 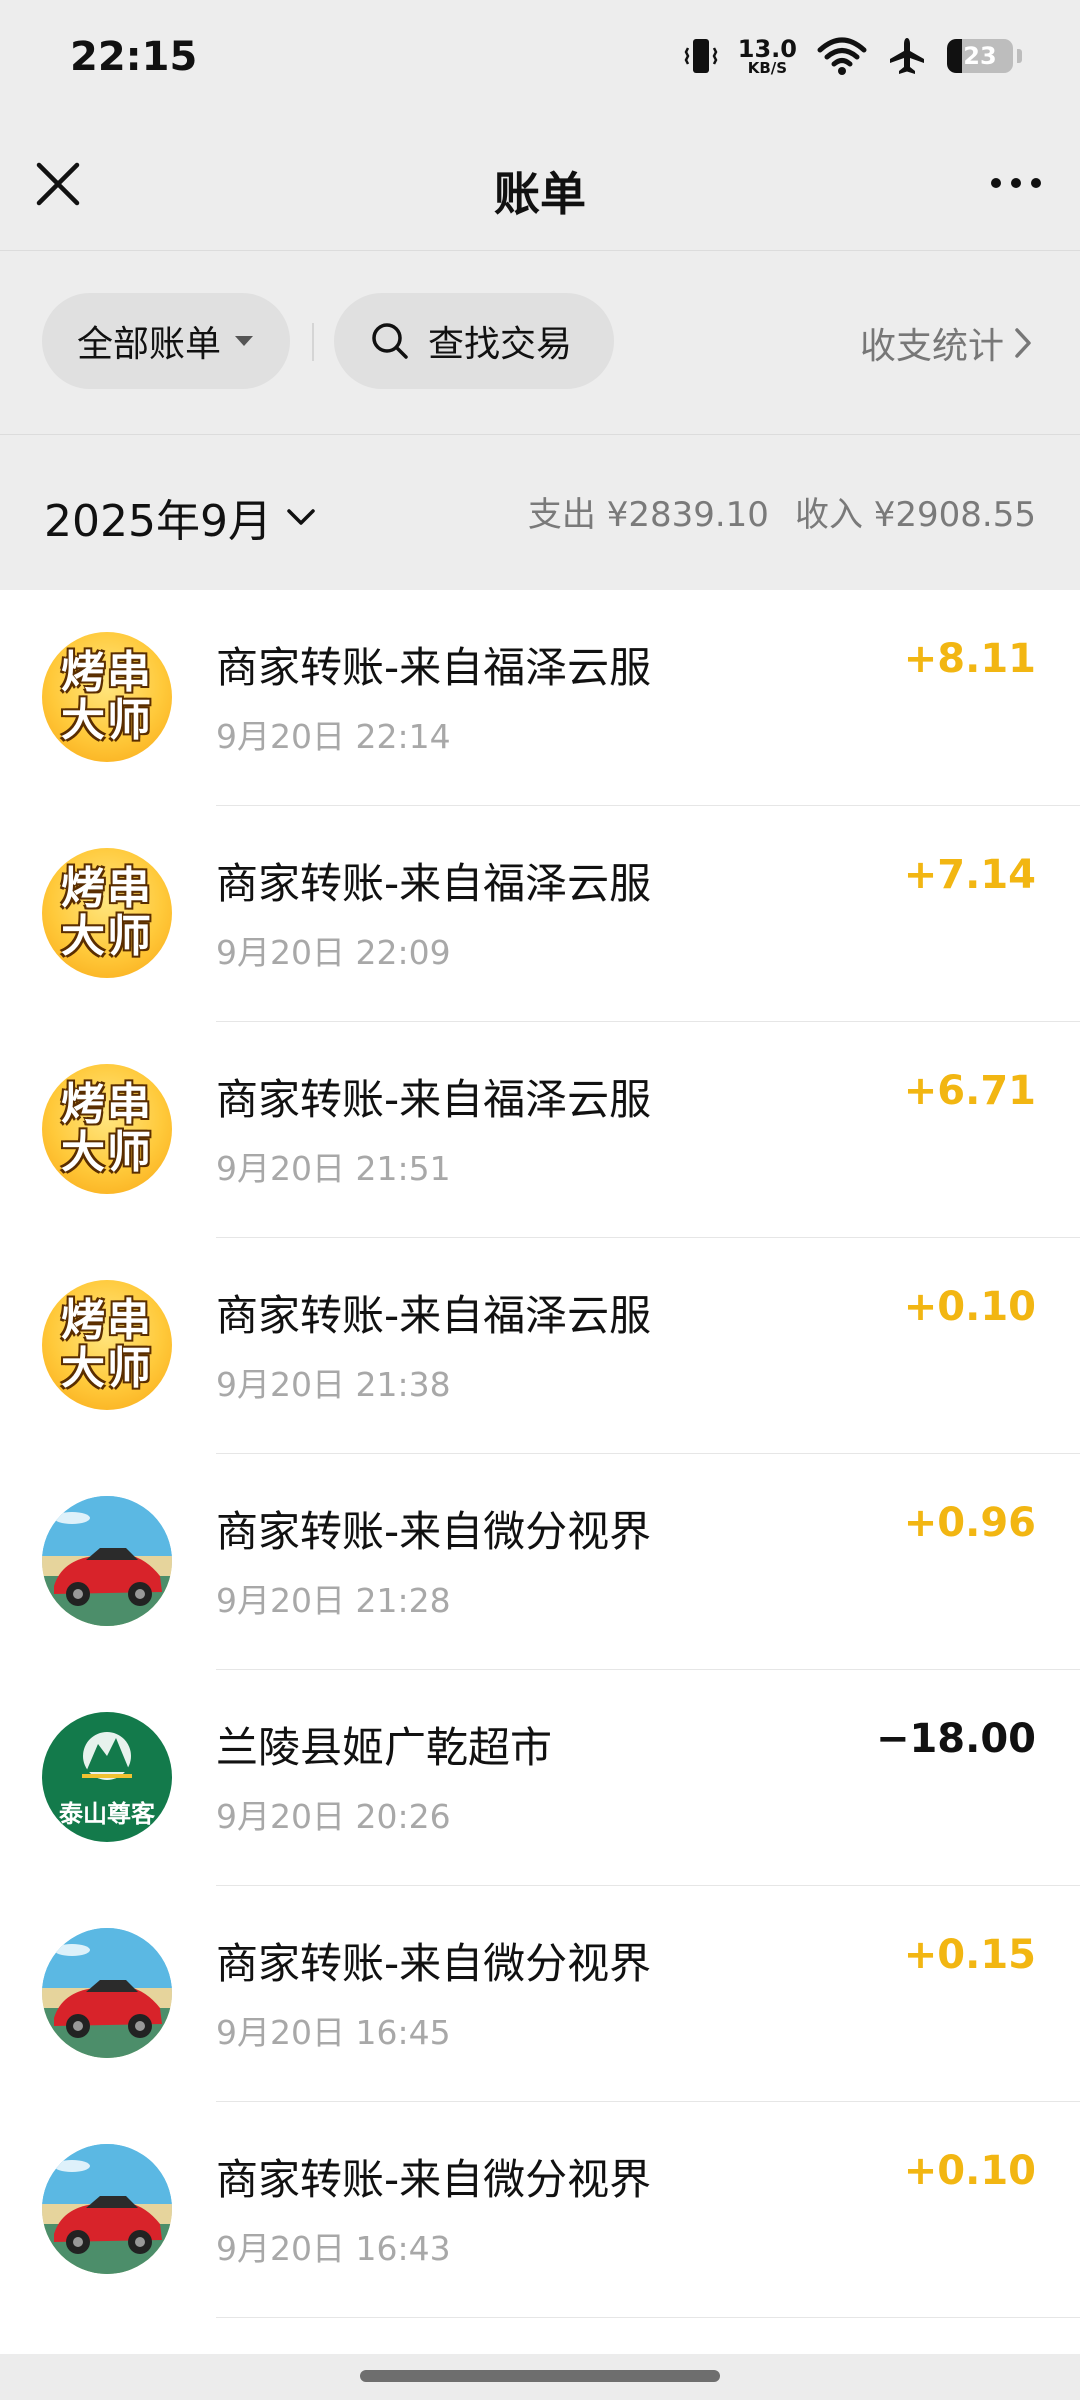 What do you see at coordinates (107, 1813) in the screenshot?
I see `market-logo-text: 泰山尊客` at bounding box center [107, 1813].